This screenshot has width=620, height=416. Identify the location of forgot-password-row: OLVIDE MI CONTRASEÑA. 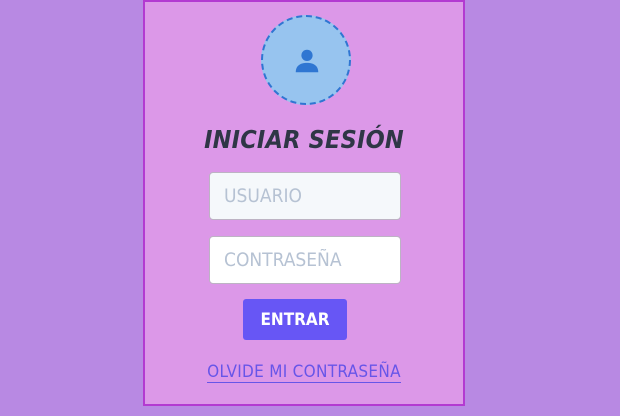
(304, 372).